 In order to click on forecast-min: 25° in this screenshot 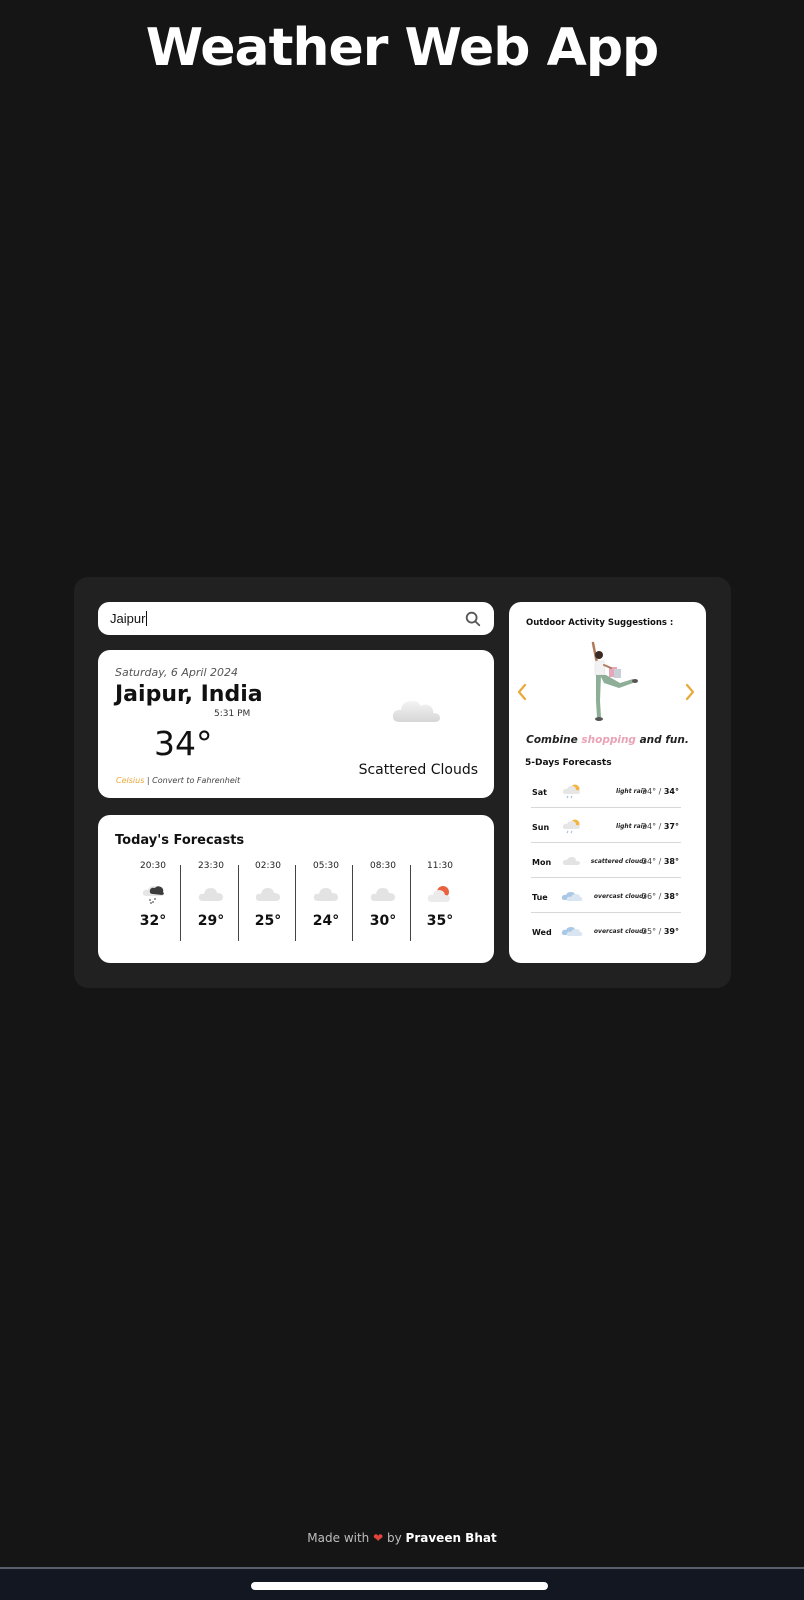, I will do `click(649, 931)`.